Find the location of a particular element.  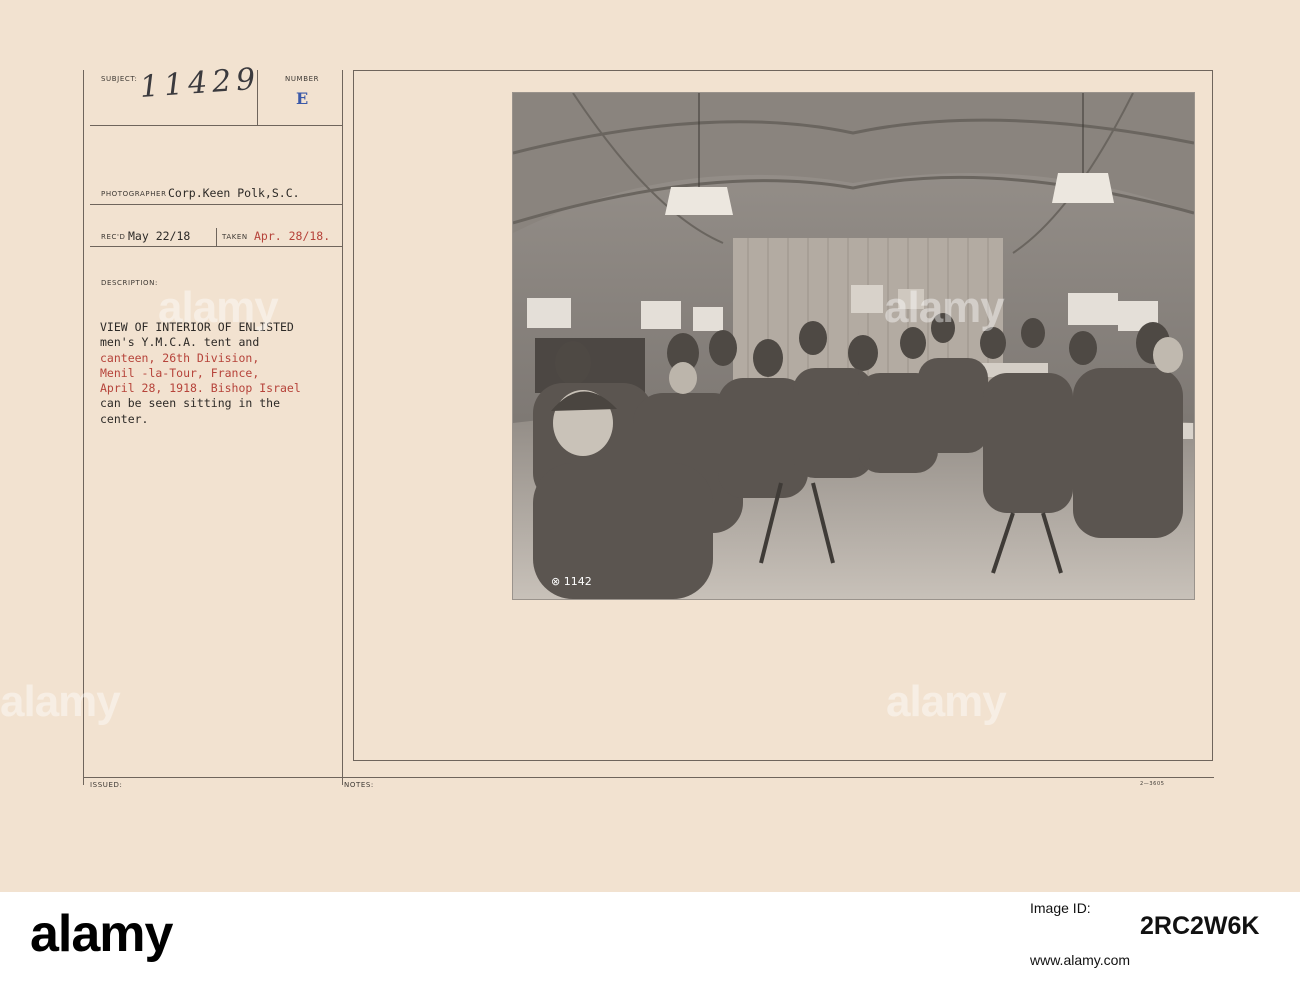

description-line: can be seen sitting in the is located at coordinates (190, 403).